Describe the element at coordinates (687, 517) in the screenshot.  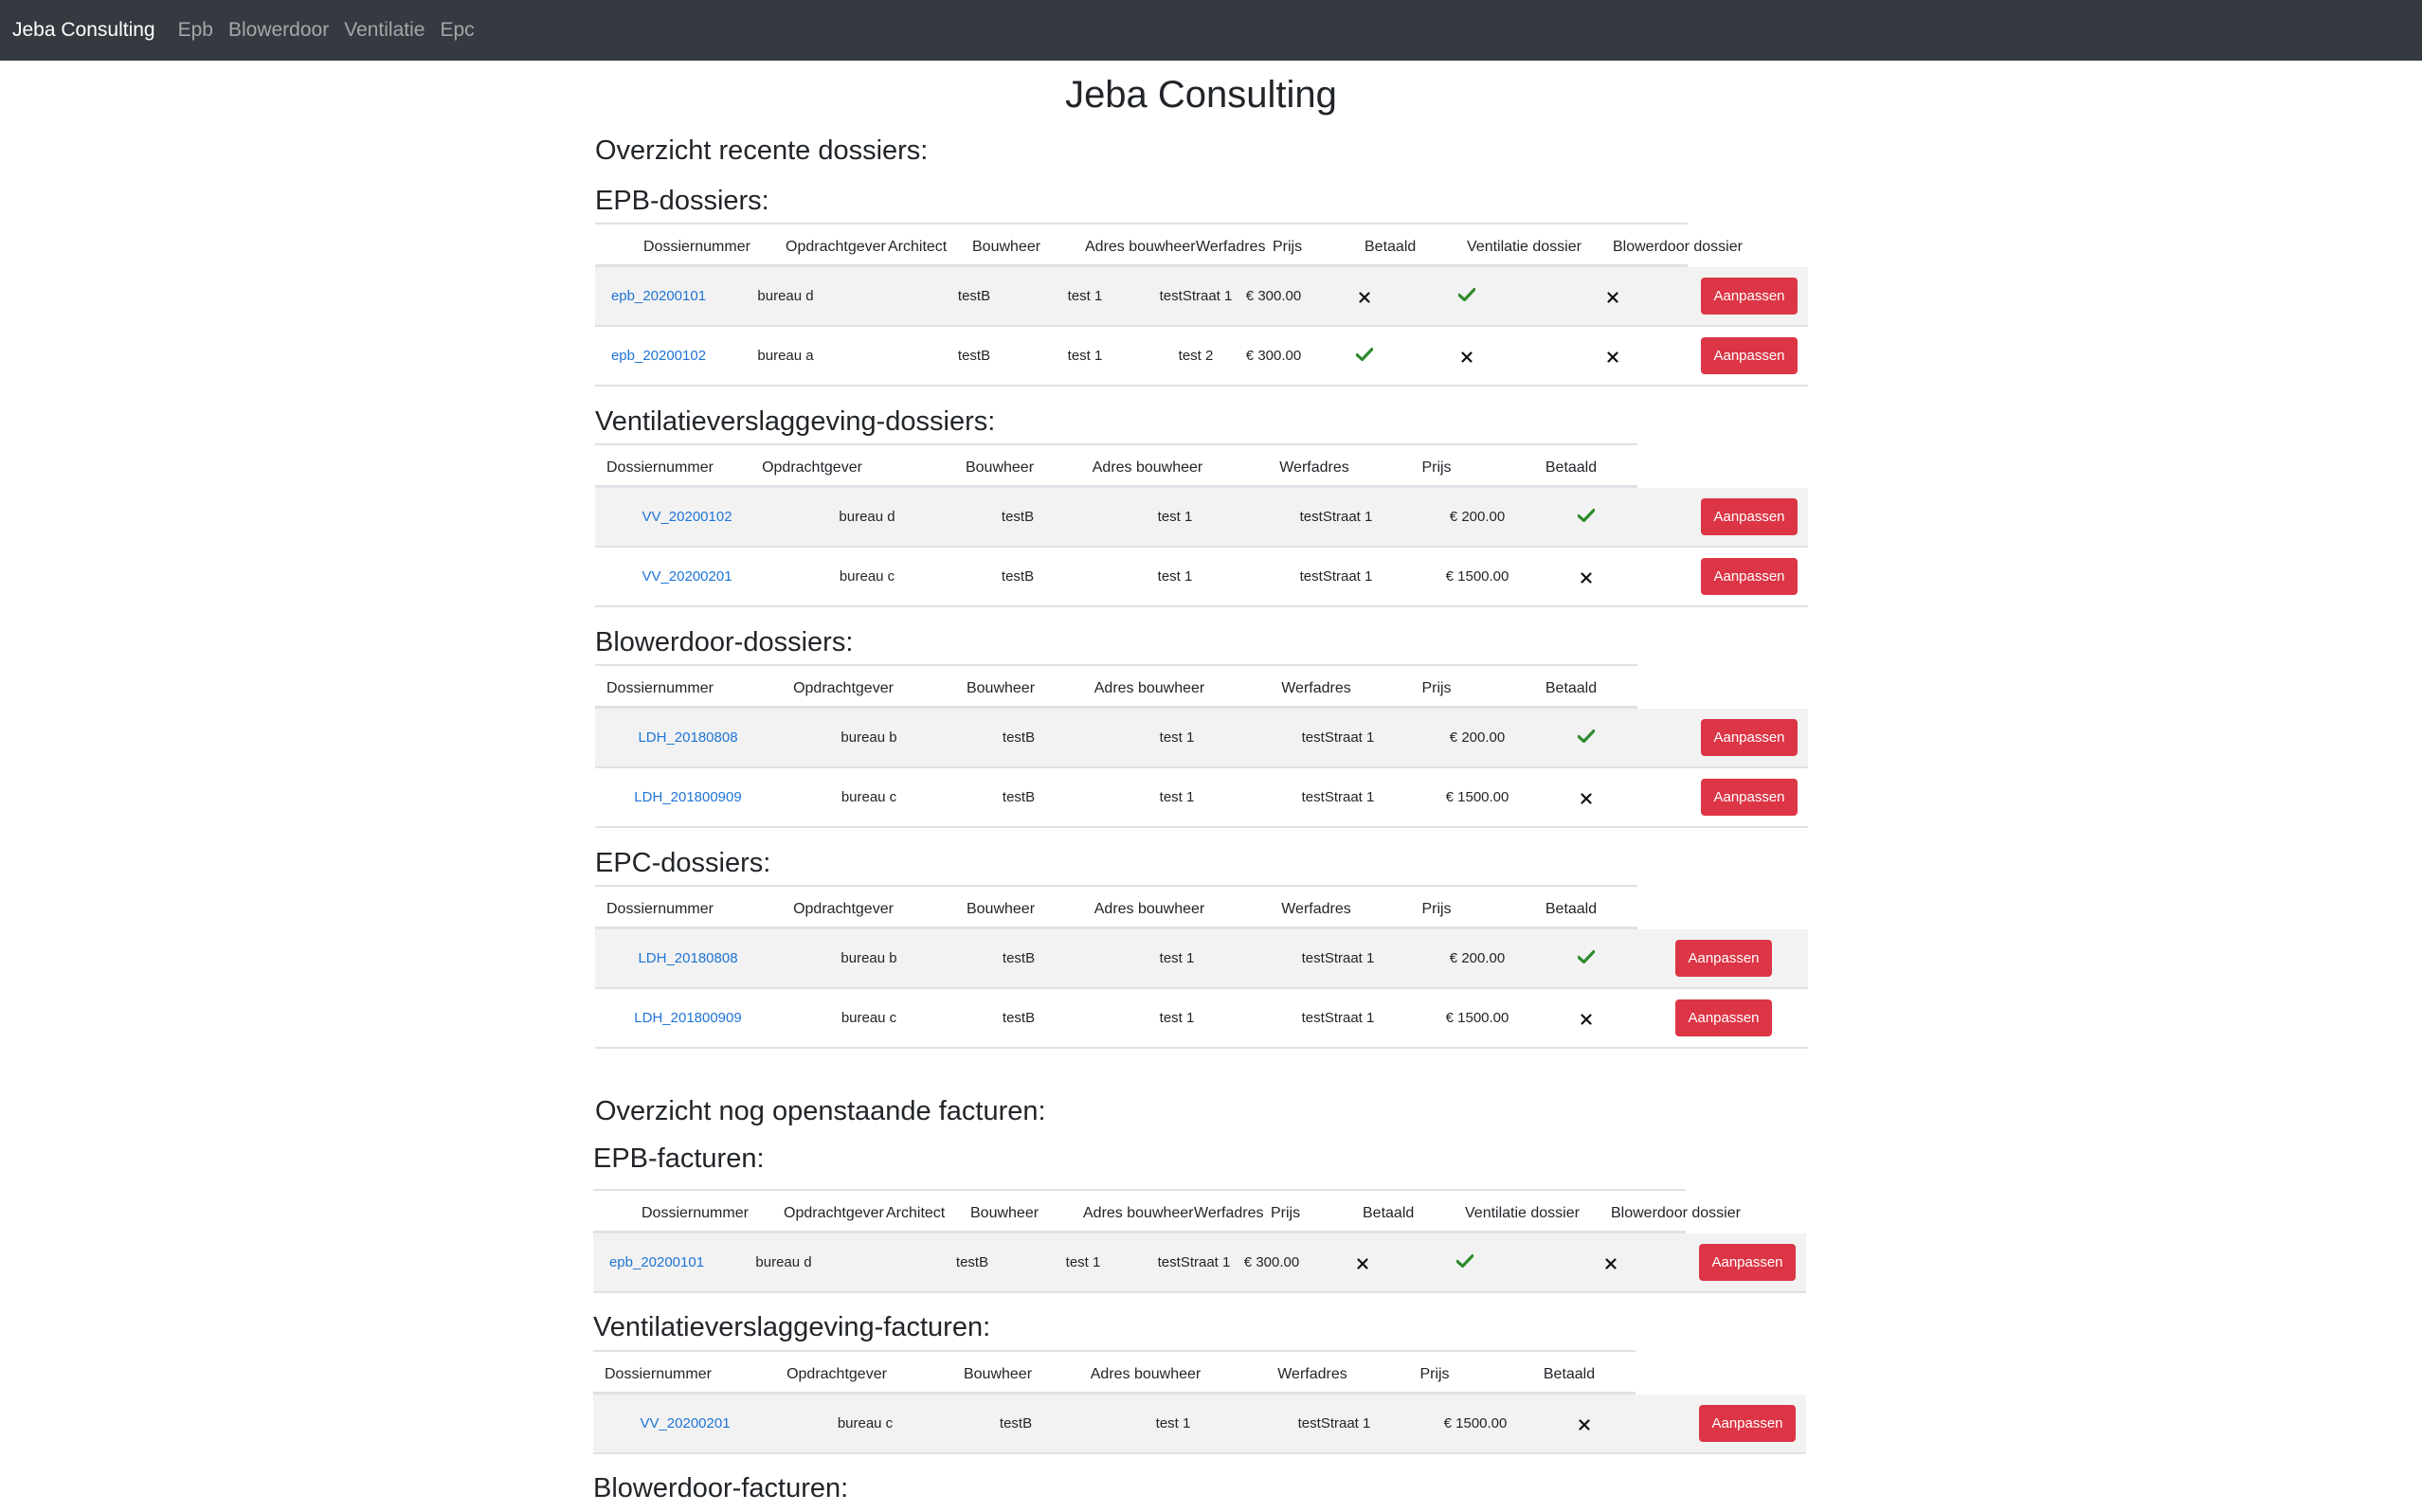
I see `dossier-link: VV_20200102` at that location.